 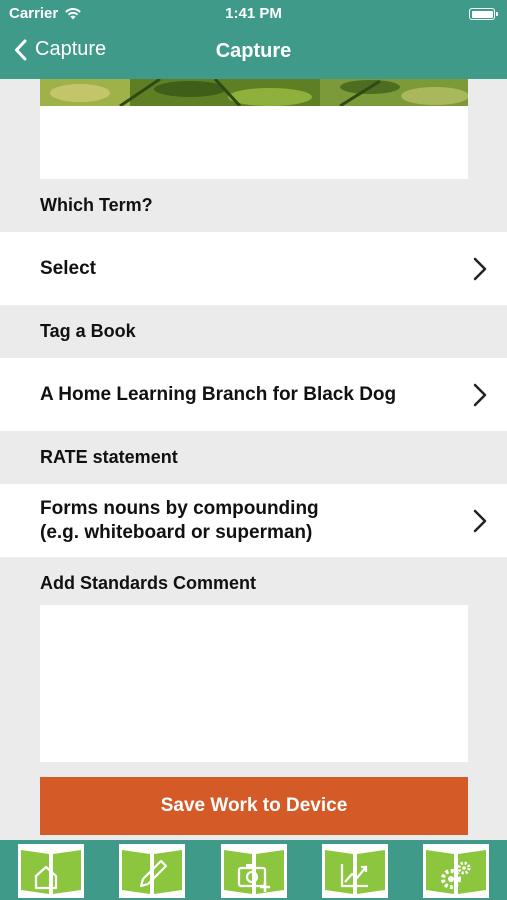 I want to click on save-work-button: Save Work to Device, so click(x=254, y=806).